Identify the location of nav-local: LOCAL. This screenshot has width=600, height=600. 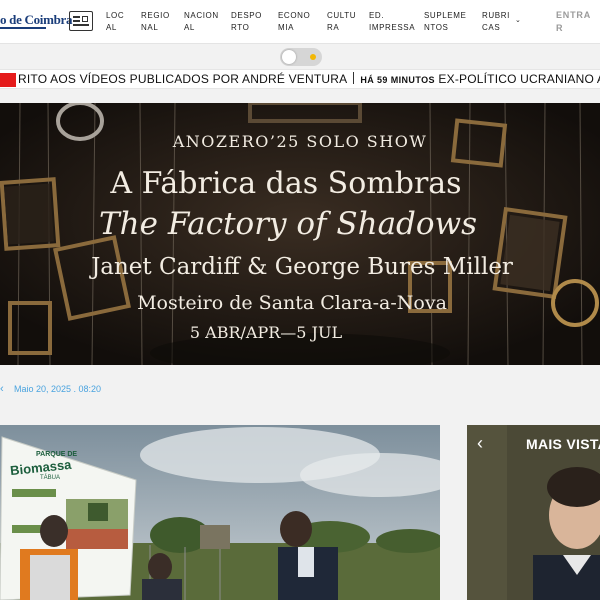
(116, 22).